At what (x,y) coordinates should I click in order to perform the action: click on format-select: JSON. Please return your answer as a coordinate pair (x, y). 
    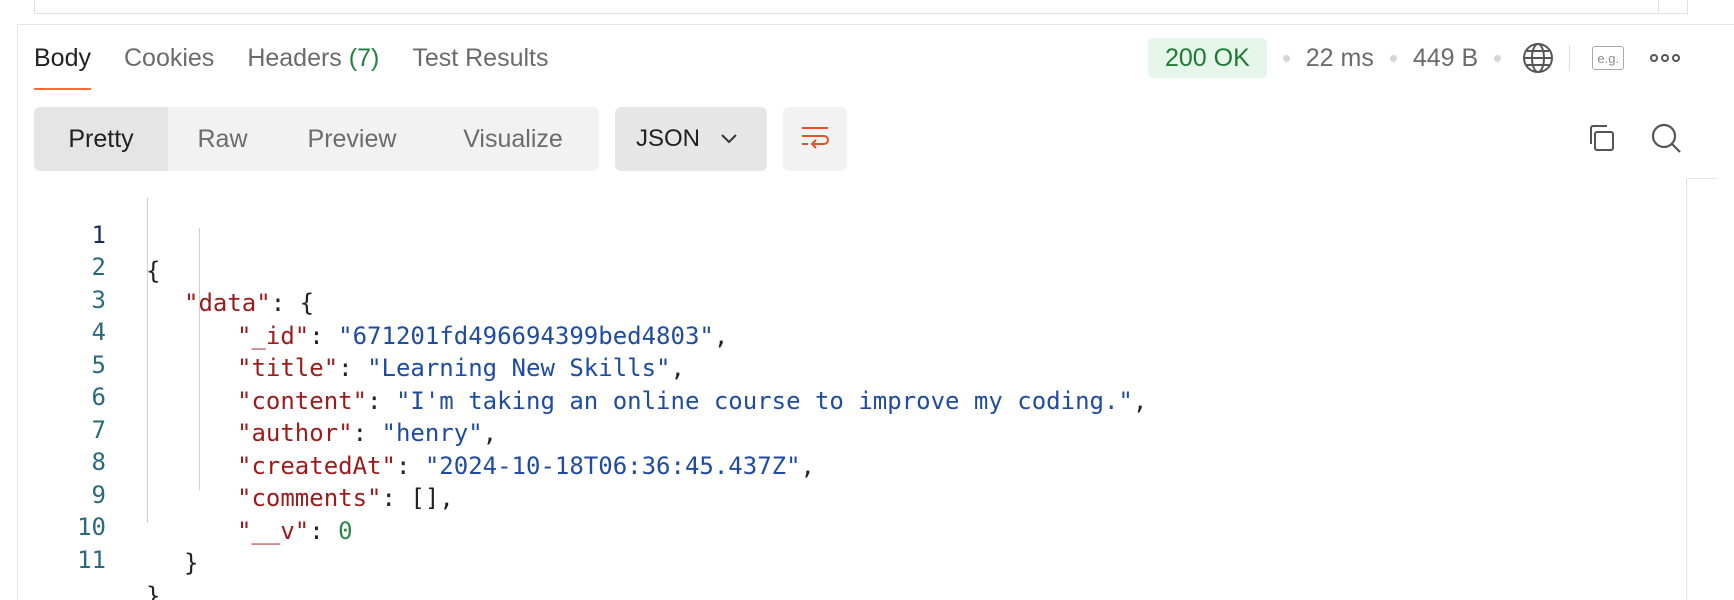
    Looking at the image, I should click on (691, 139).